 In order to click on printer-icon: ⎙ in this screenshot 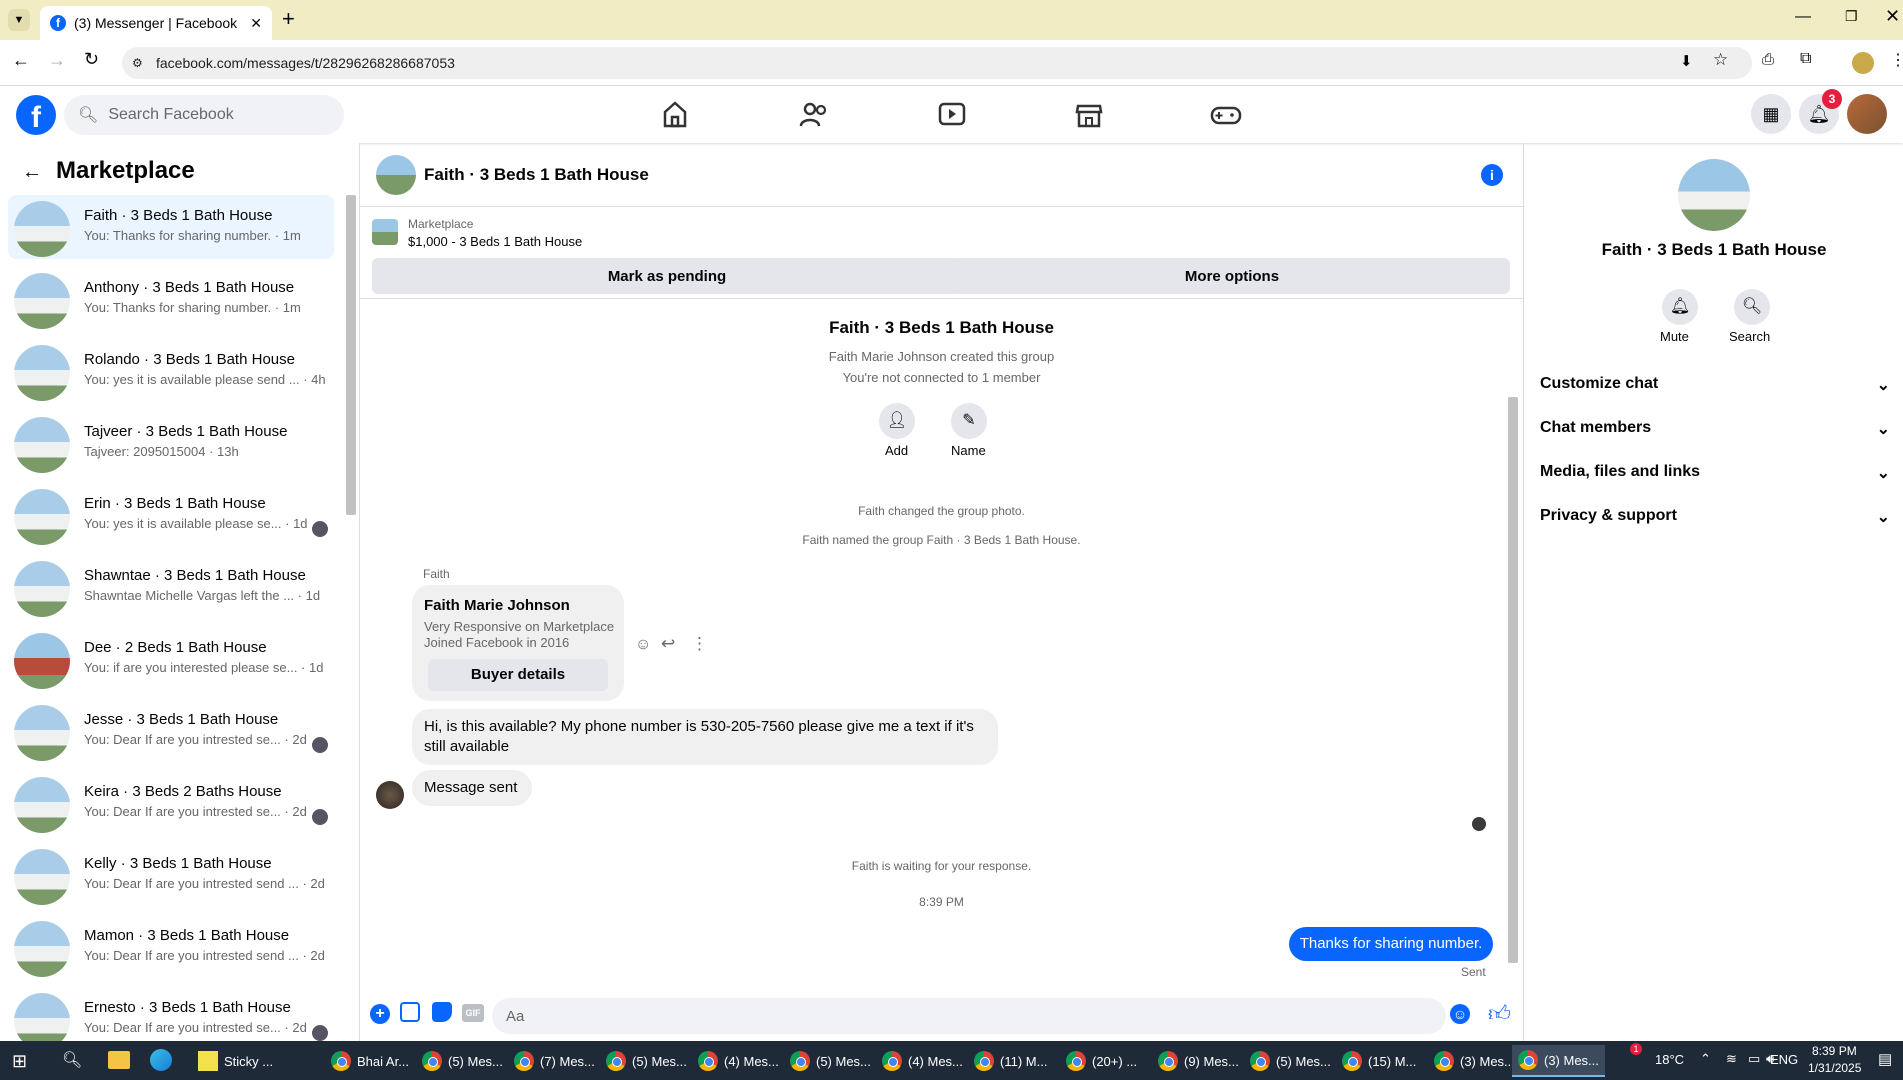, I will do `click(1768, 59)`.